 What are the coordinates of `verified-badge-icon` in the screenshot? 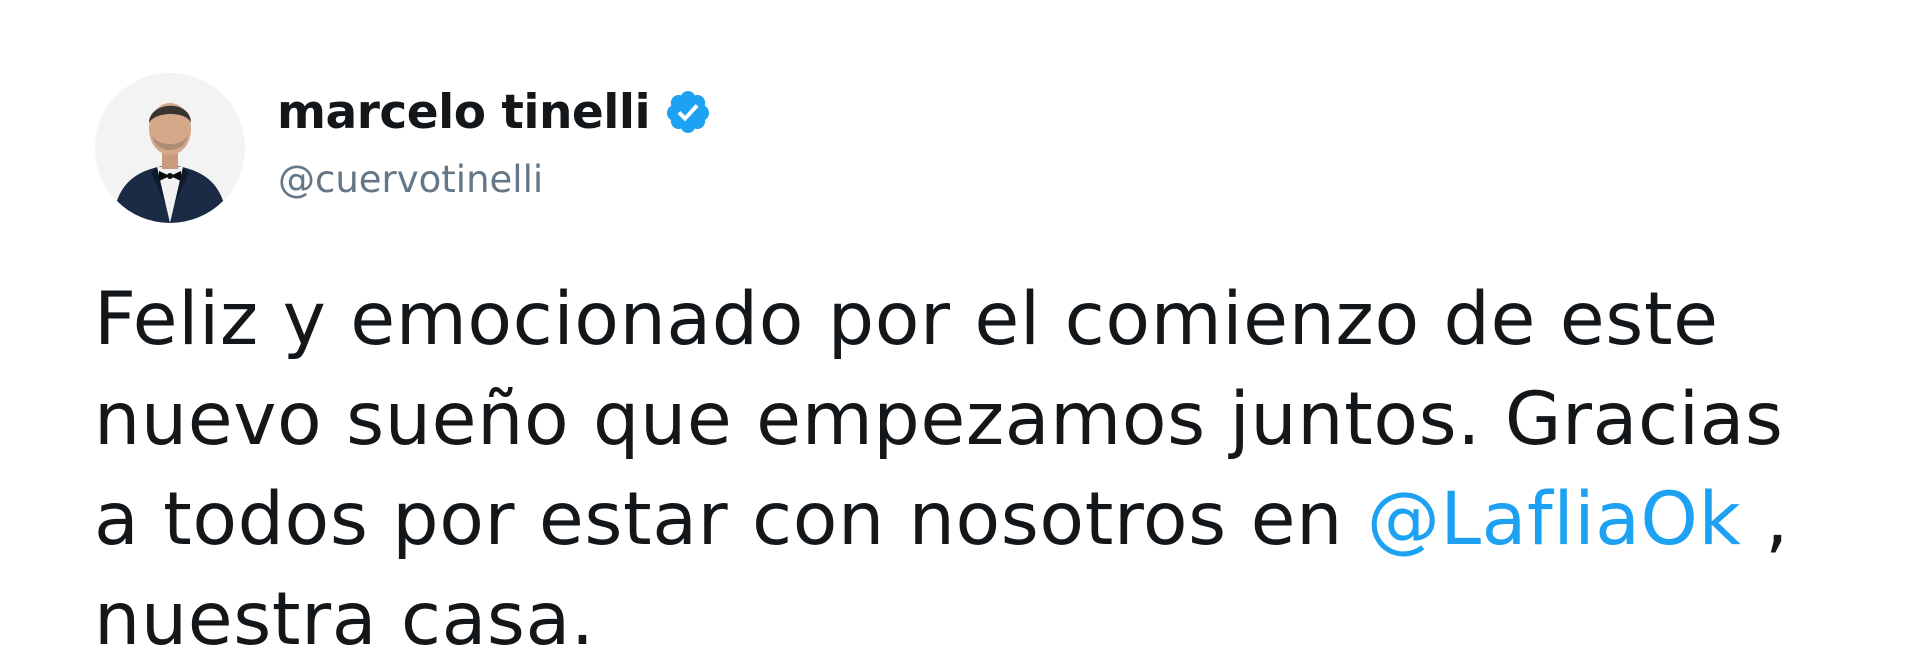 It's located at (688, 112).